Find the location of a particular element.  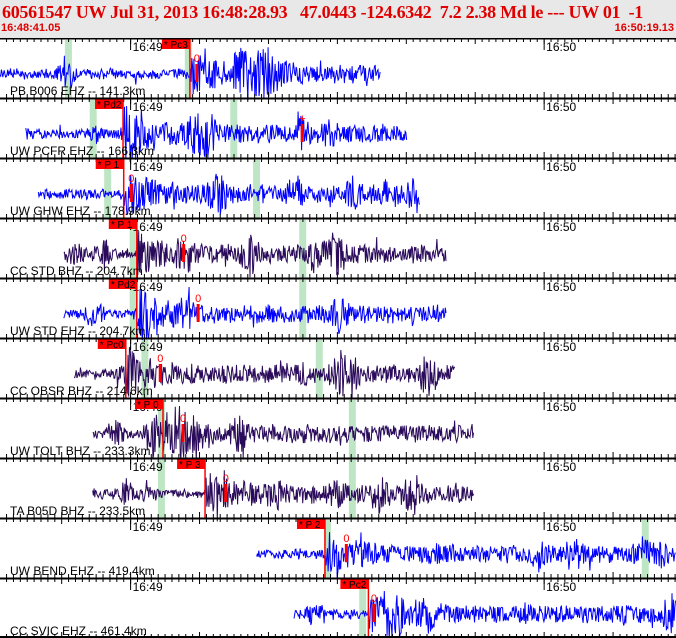

station-label: CC SVIC EHZ -- 461.4km is located at coordinates (78, 631).